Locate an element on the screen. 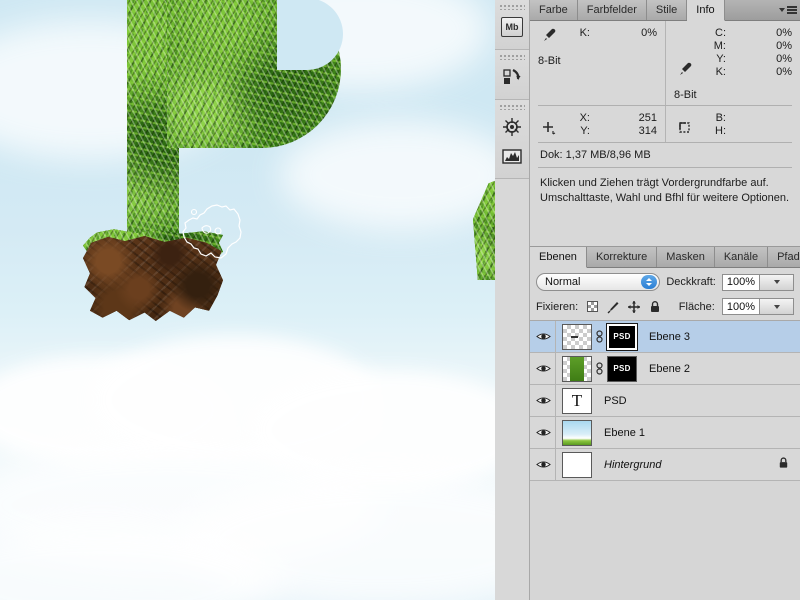  dock-group: Mb is located at coordinates (512, 25).